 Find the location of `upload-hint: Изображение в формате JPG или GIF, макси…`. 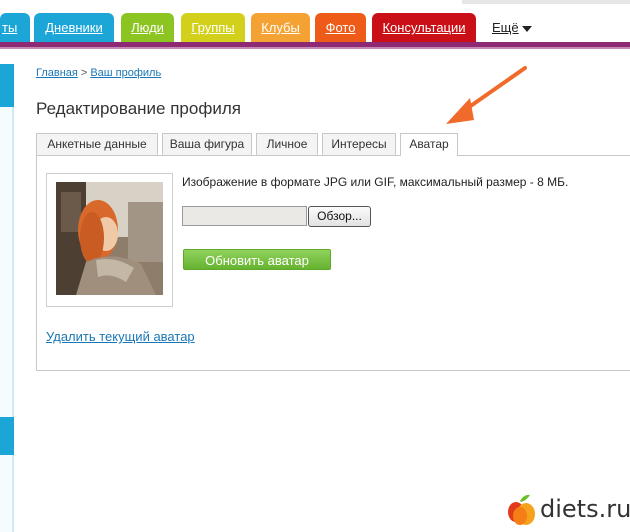

upload-hint: Изображение в формате JPG или GIF, макси… is located at coordinates (375, 182).